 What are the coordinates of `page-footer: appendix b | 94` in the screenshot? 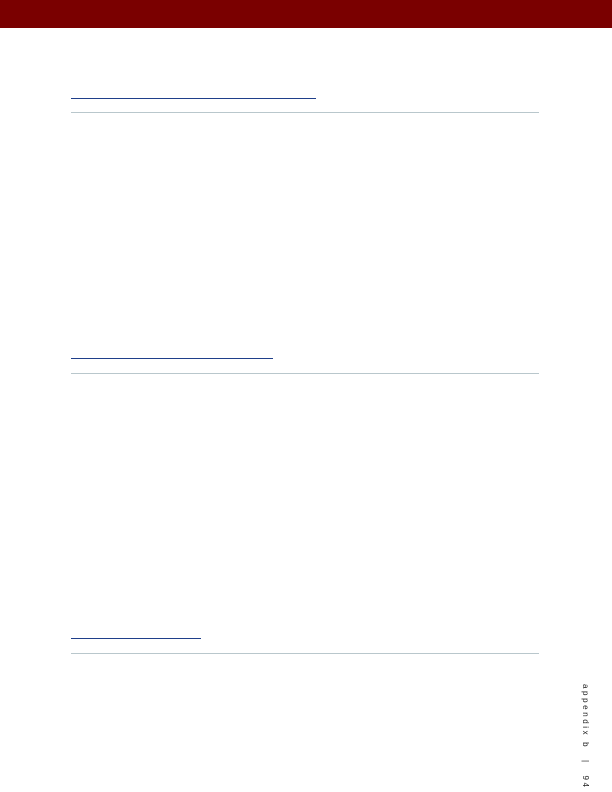 It's located at (584, 737).